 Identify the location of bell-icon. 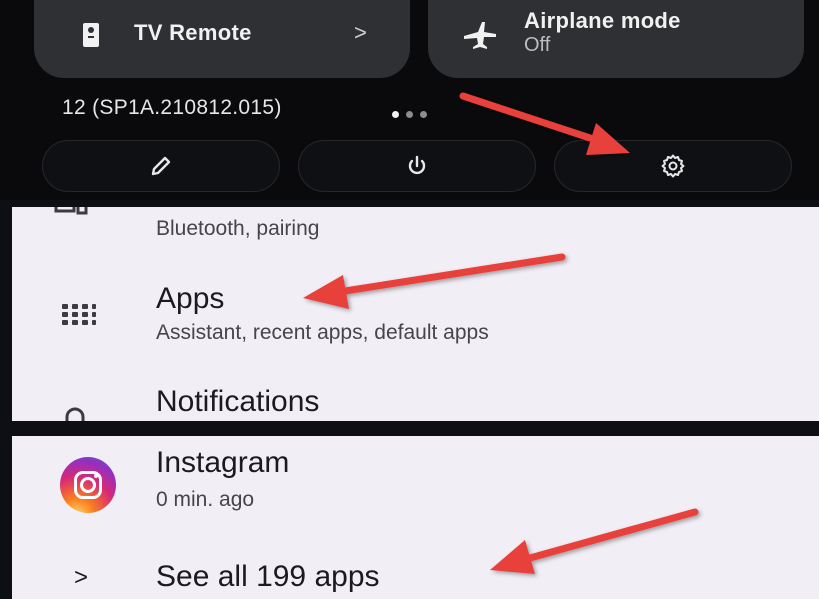
(75, 414).